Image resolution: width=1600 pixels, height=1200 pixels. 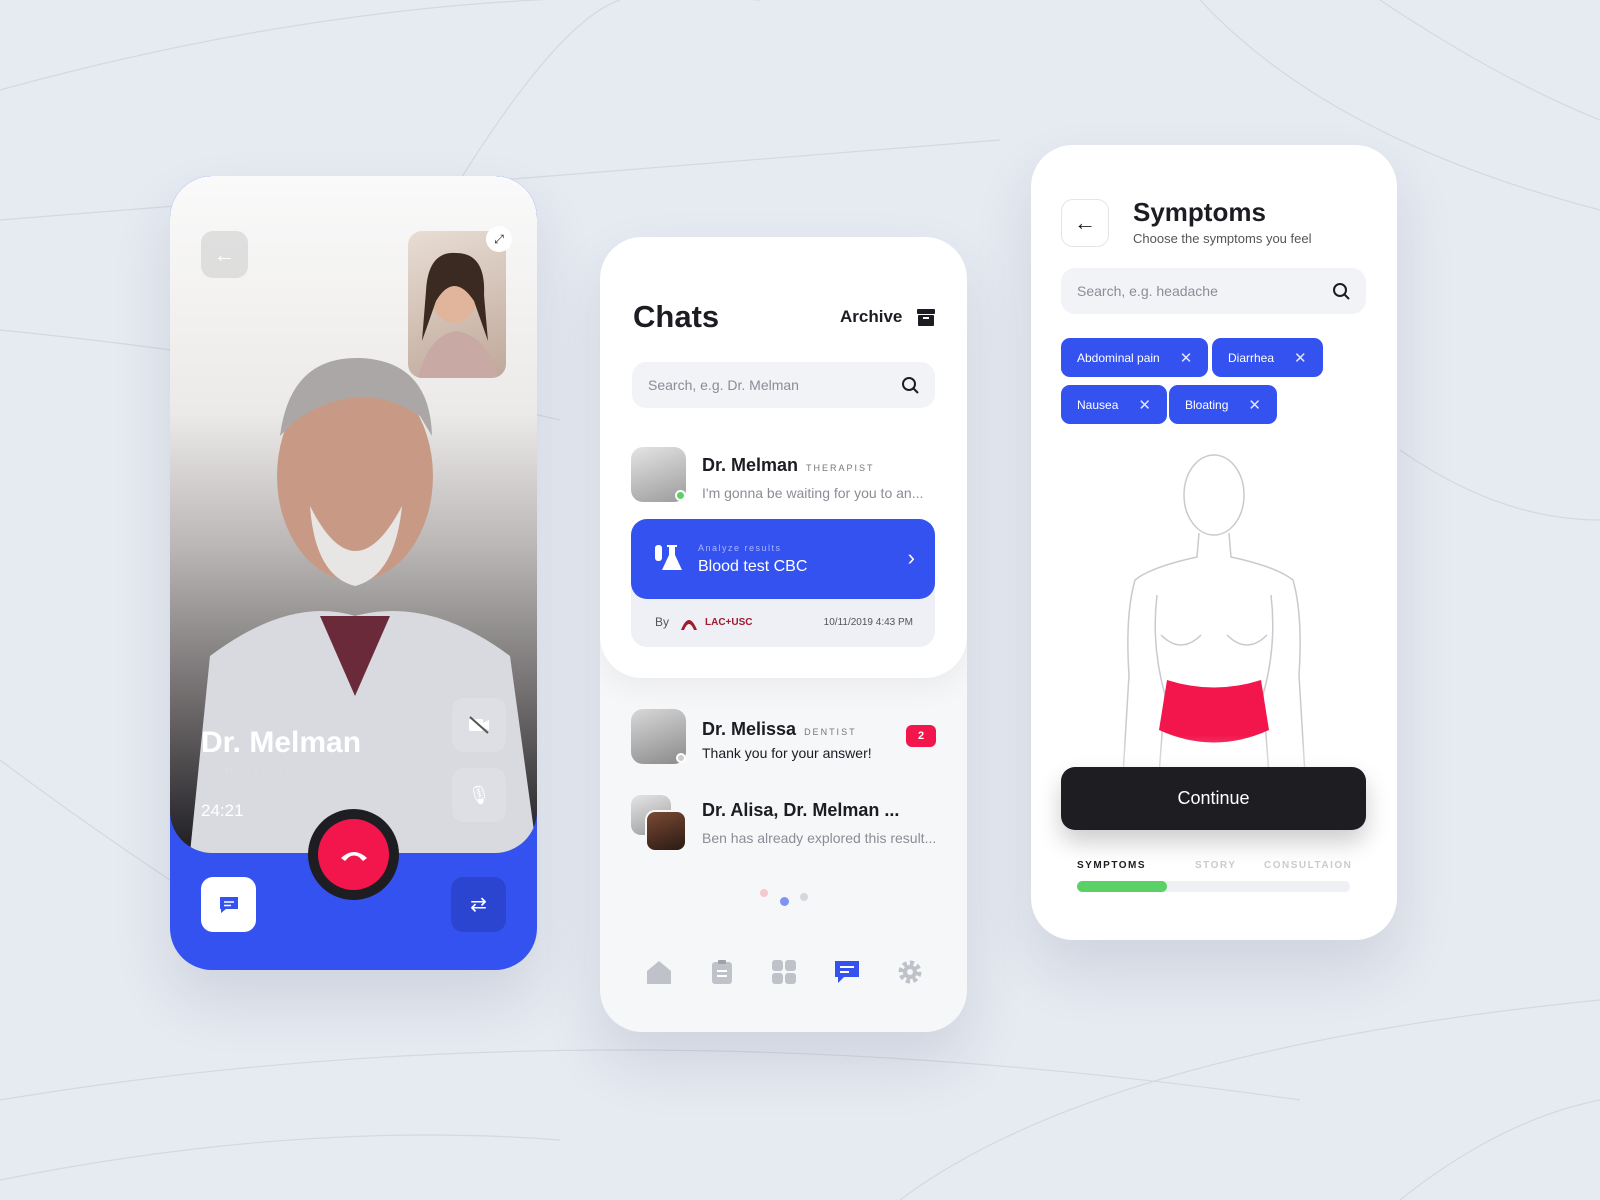 I want to click on chip-label: Abdominal pain, so click(x=1118, y=357).